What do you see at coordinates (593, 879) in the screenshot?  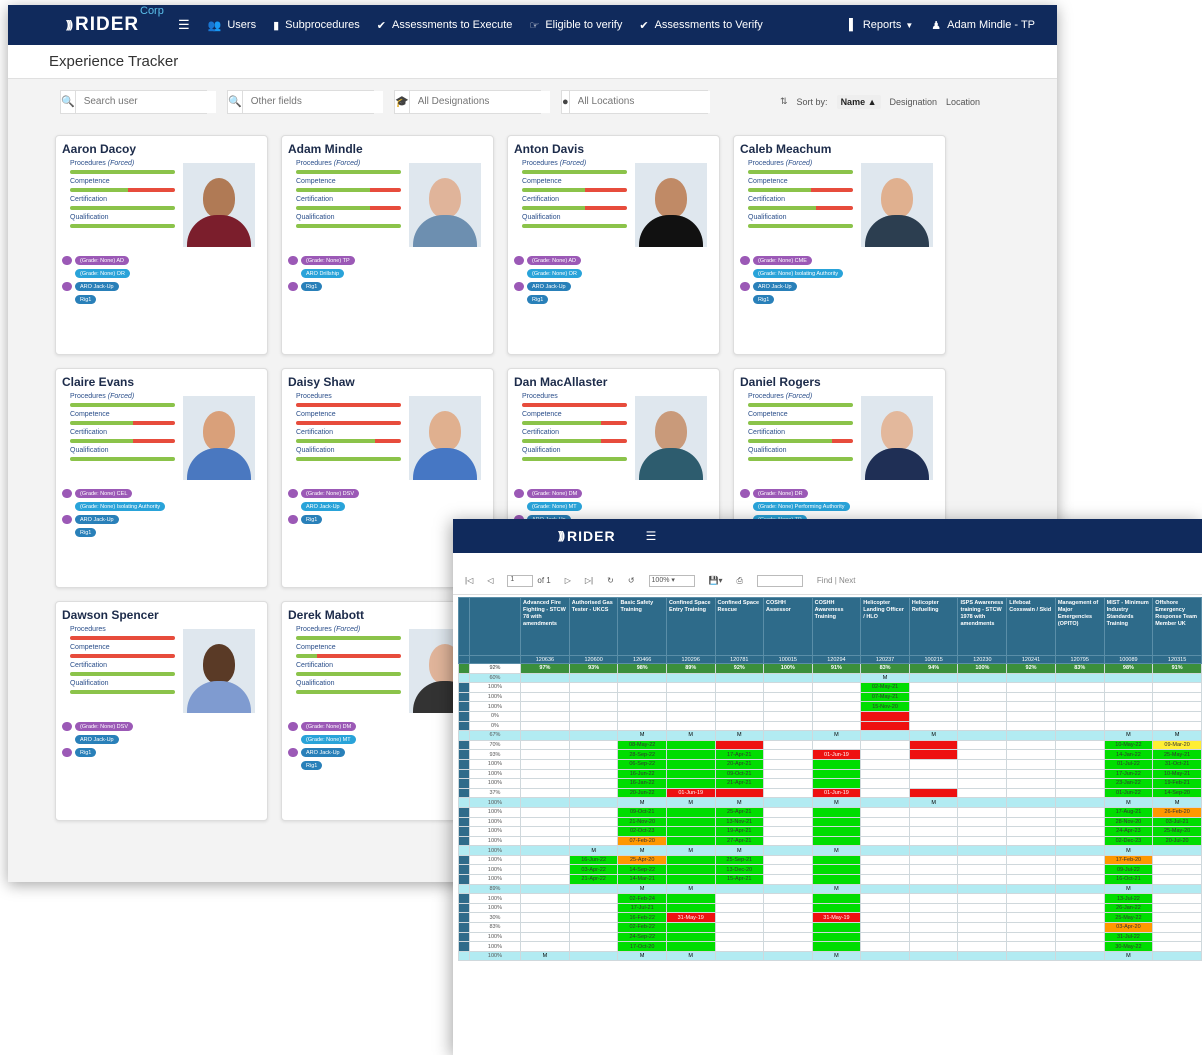 I see `status-cell: 21-Apr-22` at bounding box center [593, 879].